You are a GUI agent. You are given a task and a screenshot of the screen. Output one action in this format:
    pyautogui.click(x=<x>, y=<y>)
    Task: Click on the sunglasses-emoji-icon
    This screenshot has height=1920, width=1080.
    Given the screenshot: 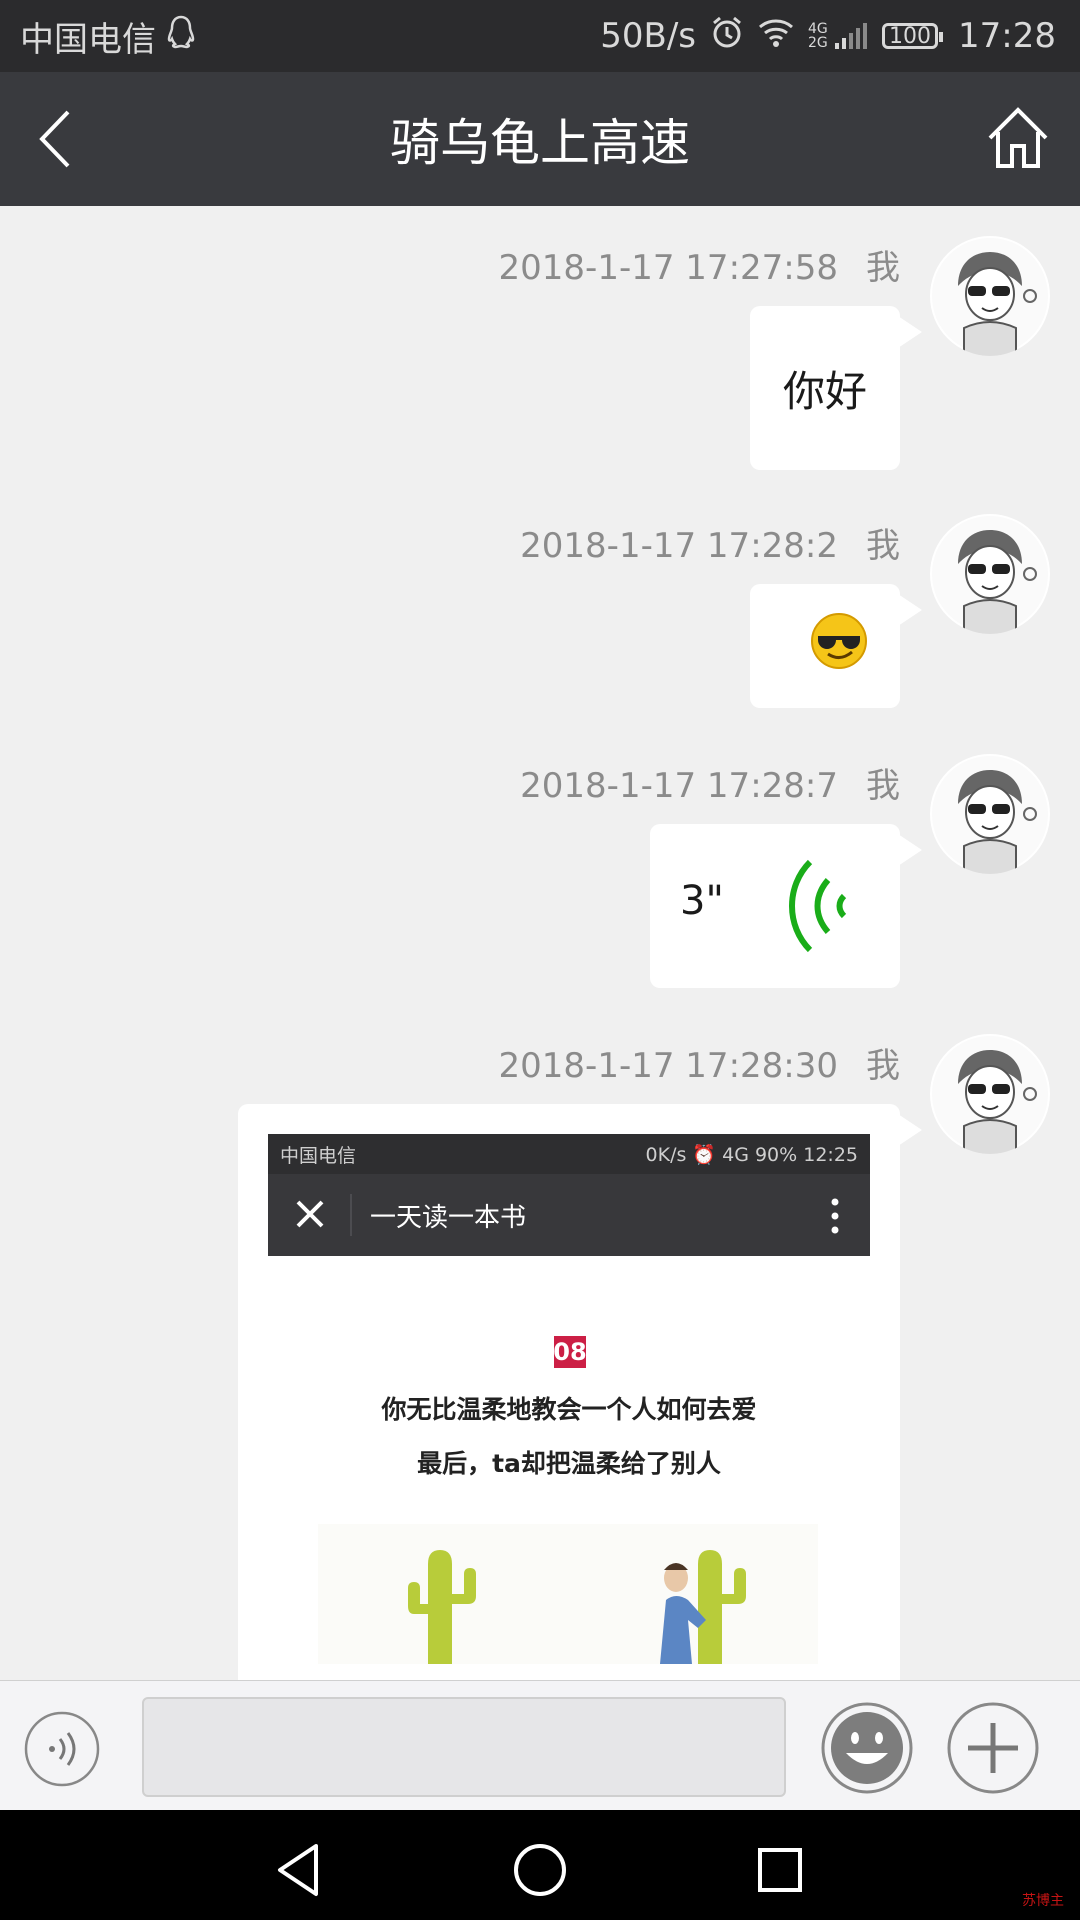 What is the action you would take?
    pyautogui.click(x=839, y=646)
    